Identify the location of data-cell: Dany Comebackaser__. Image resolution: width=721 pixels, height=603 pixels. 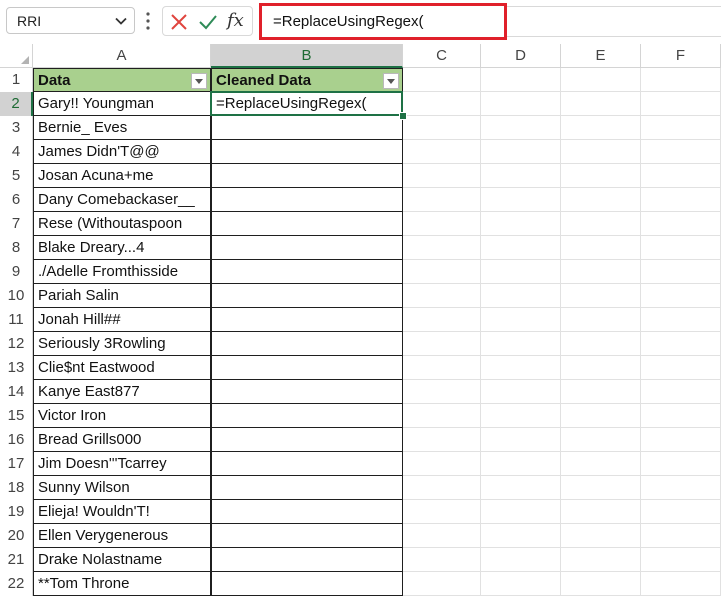
(122, 200).